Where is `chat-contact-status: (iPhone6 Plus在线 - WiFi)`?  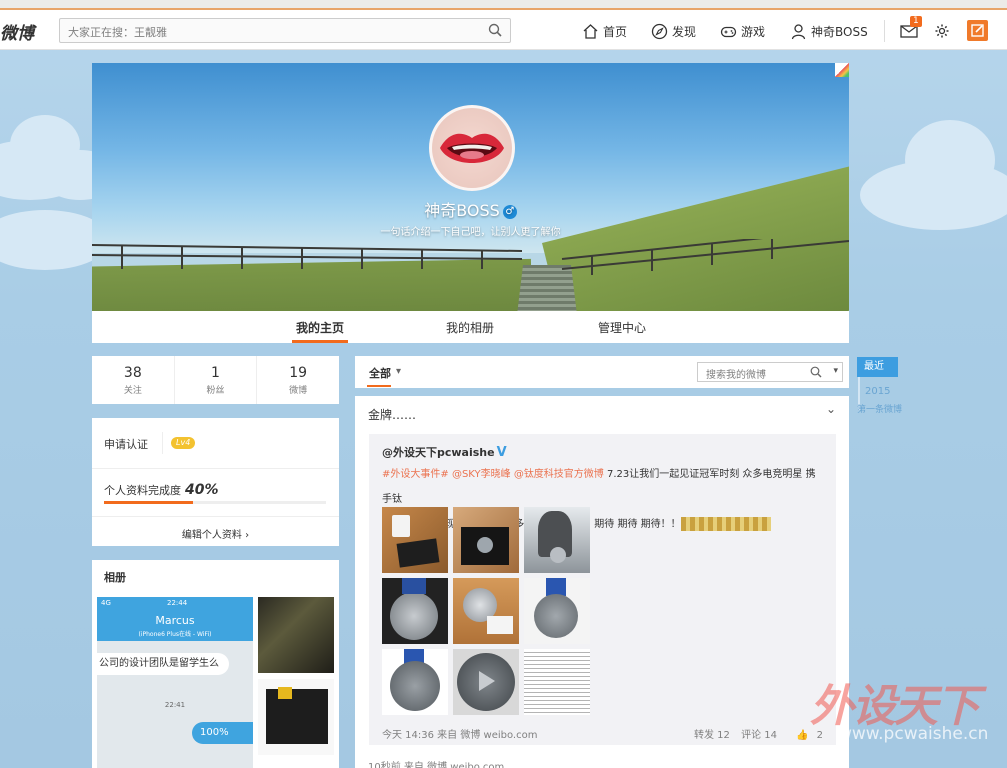 chat-contact-status: (iPhone6 Plus在线 - WiFi) is located at coordinates (175, 634).